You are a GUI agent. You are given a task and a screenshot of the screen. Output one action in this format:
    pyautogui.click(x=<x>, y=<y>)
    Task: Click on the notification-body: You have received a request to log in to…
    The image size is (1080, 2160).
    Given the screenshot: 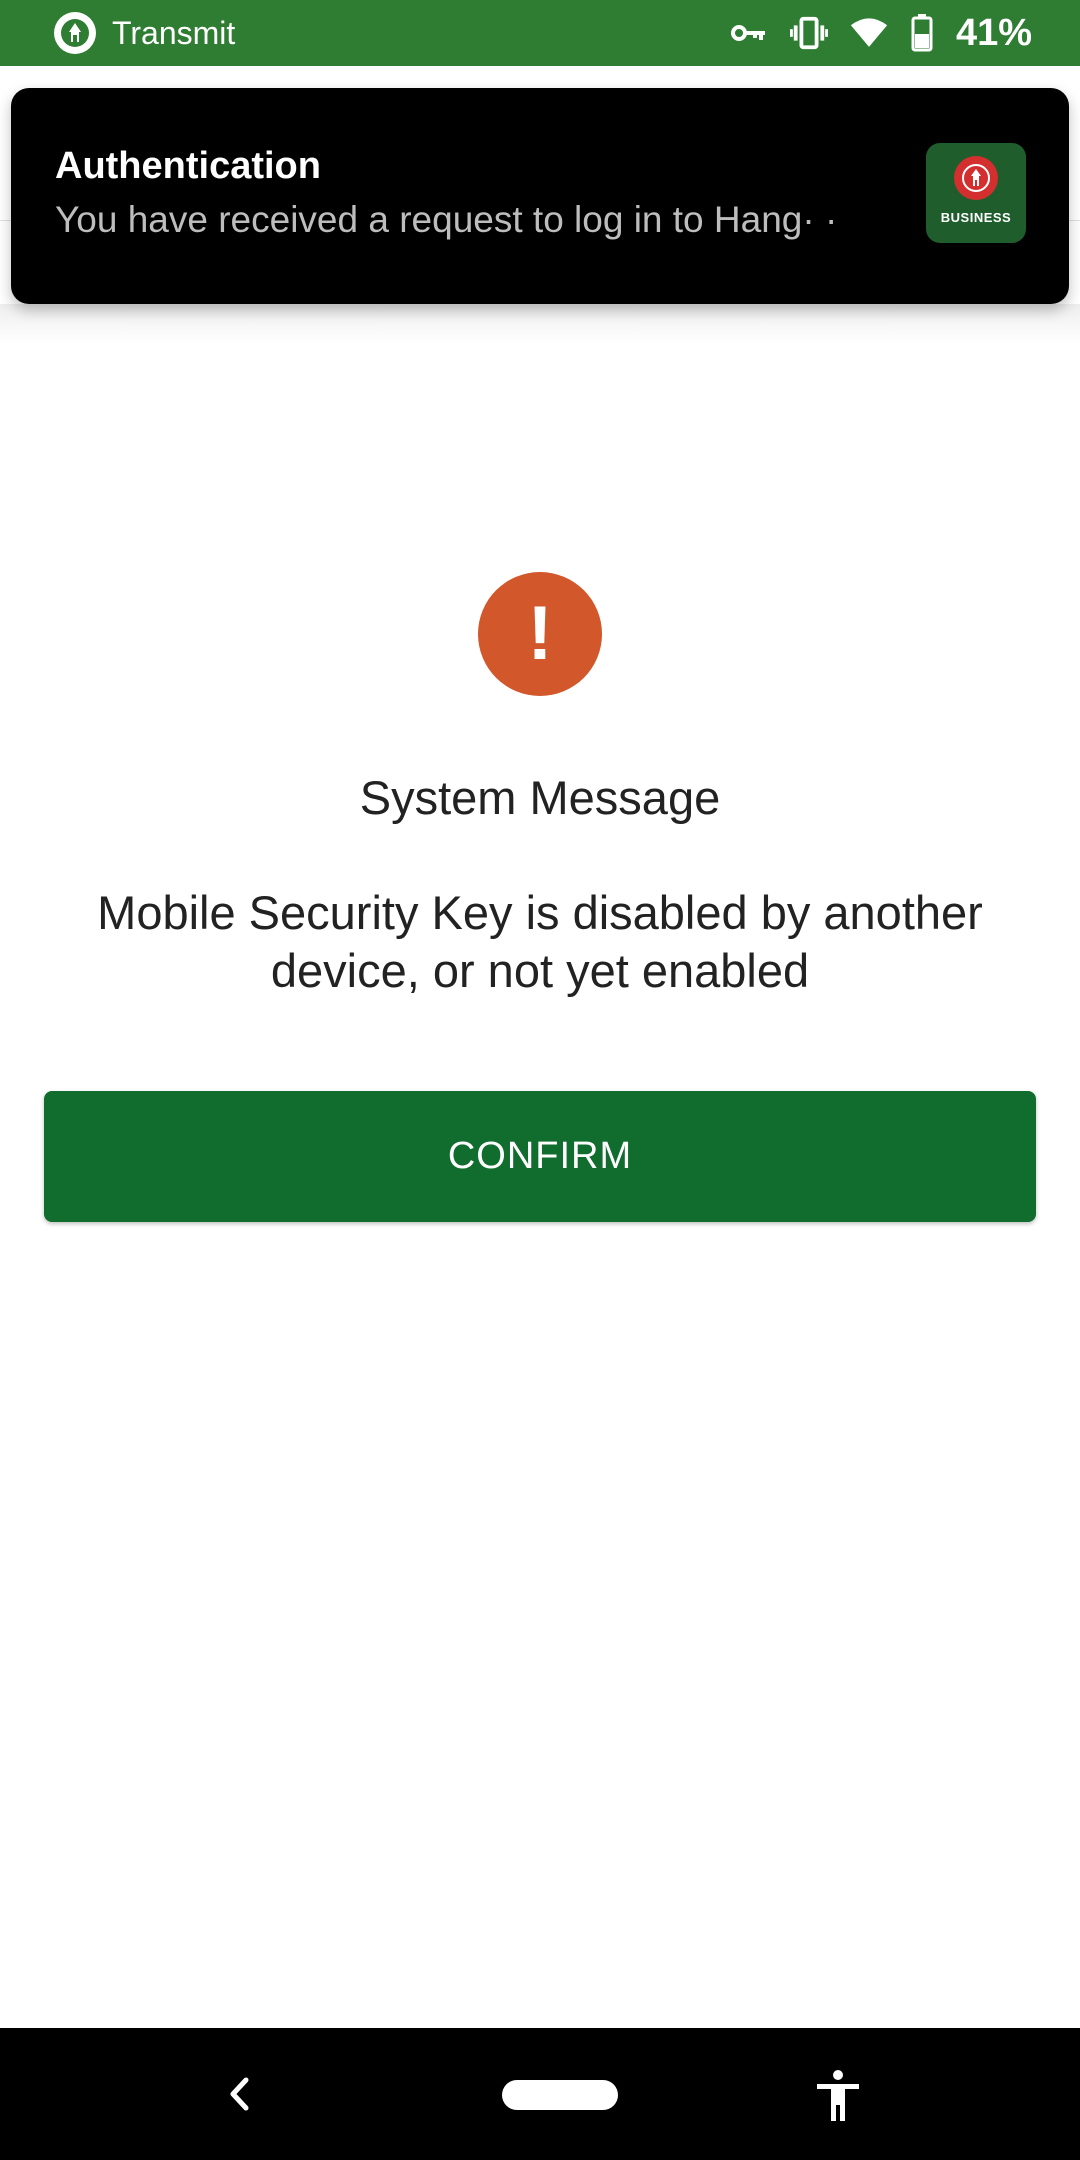 What is the action you would take?
    pyautogui.click(x=446, y=219)
    